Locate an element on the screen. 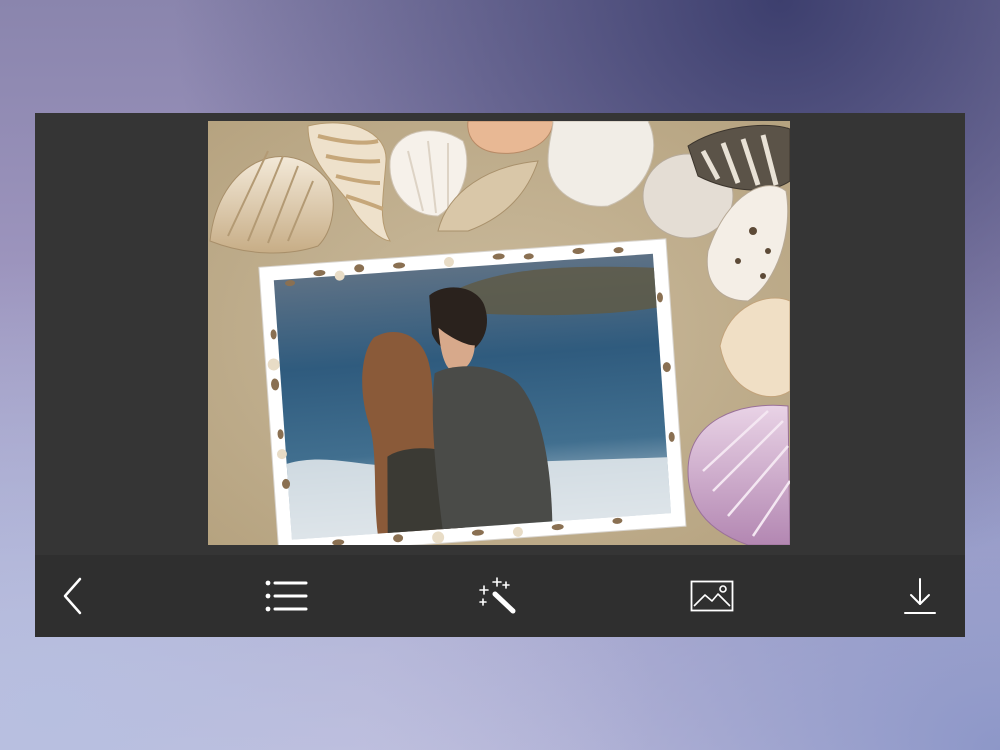  save-button is located at coordinates (920, 596).